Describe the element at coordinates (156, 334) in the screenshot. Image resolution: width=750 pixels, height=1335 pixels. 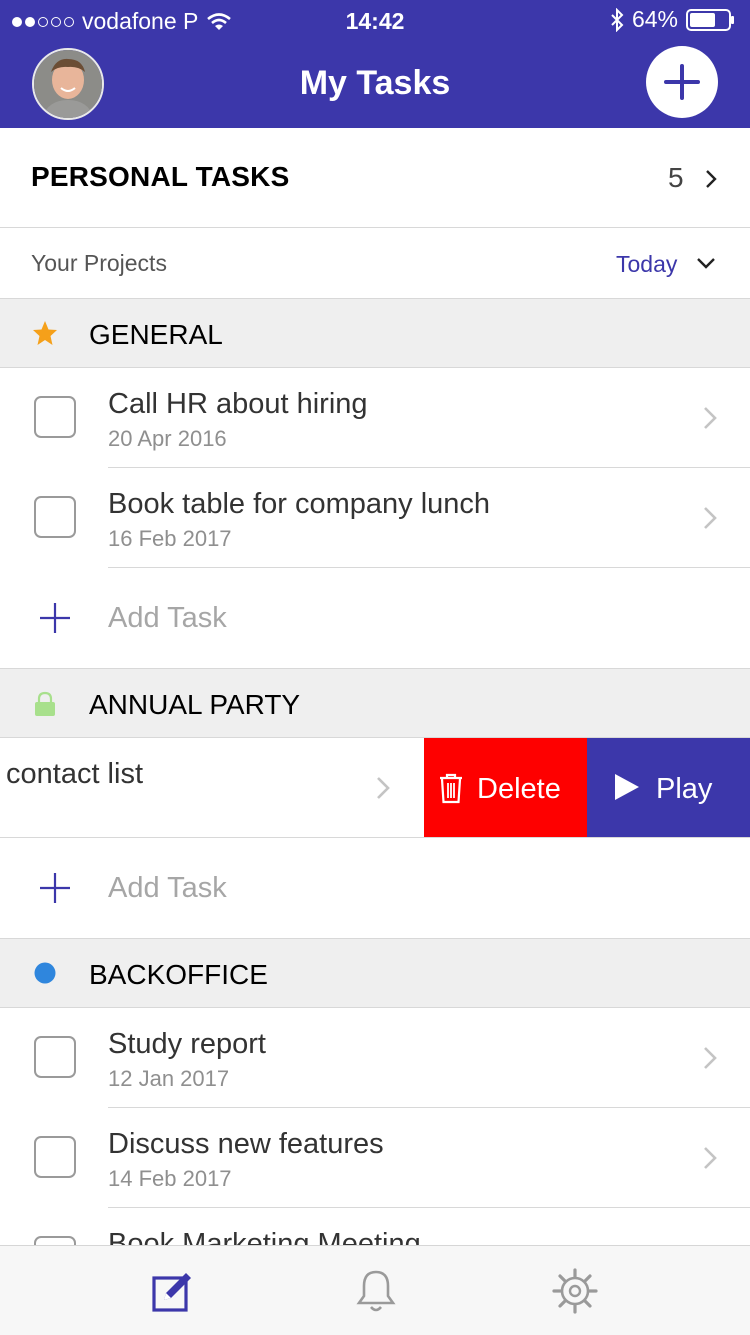
I see `section-name: GENERAL` at that location.